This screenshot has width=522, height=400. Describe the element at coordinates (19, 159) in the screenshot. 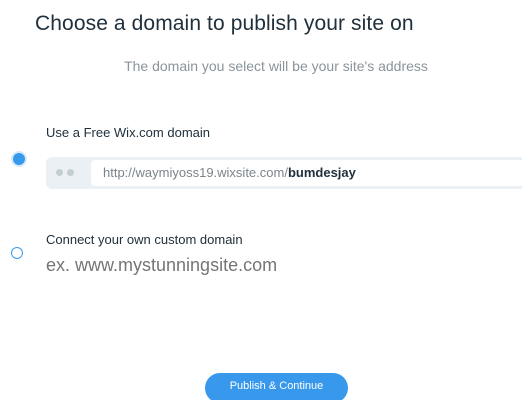

I see `free-domain-radio` at that location.